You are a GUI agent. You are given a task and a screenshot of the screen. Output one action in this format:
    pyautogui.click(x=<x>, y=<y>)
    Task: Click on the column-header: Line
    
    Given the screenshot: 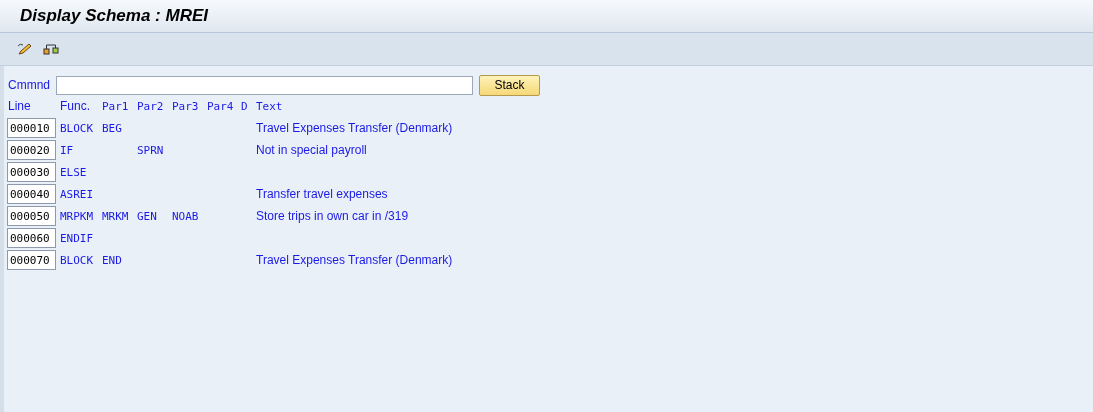 What is the action you would take?
    pyautogui.click(x=20, y=106)
    